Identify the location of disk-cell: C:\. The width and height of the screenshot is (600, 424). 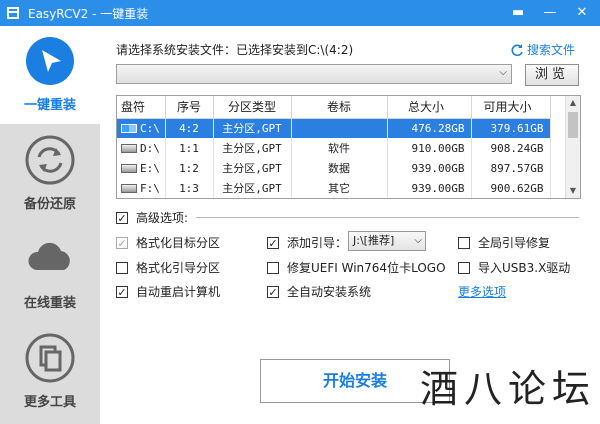
(141, 128).